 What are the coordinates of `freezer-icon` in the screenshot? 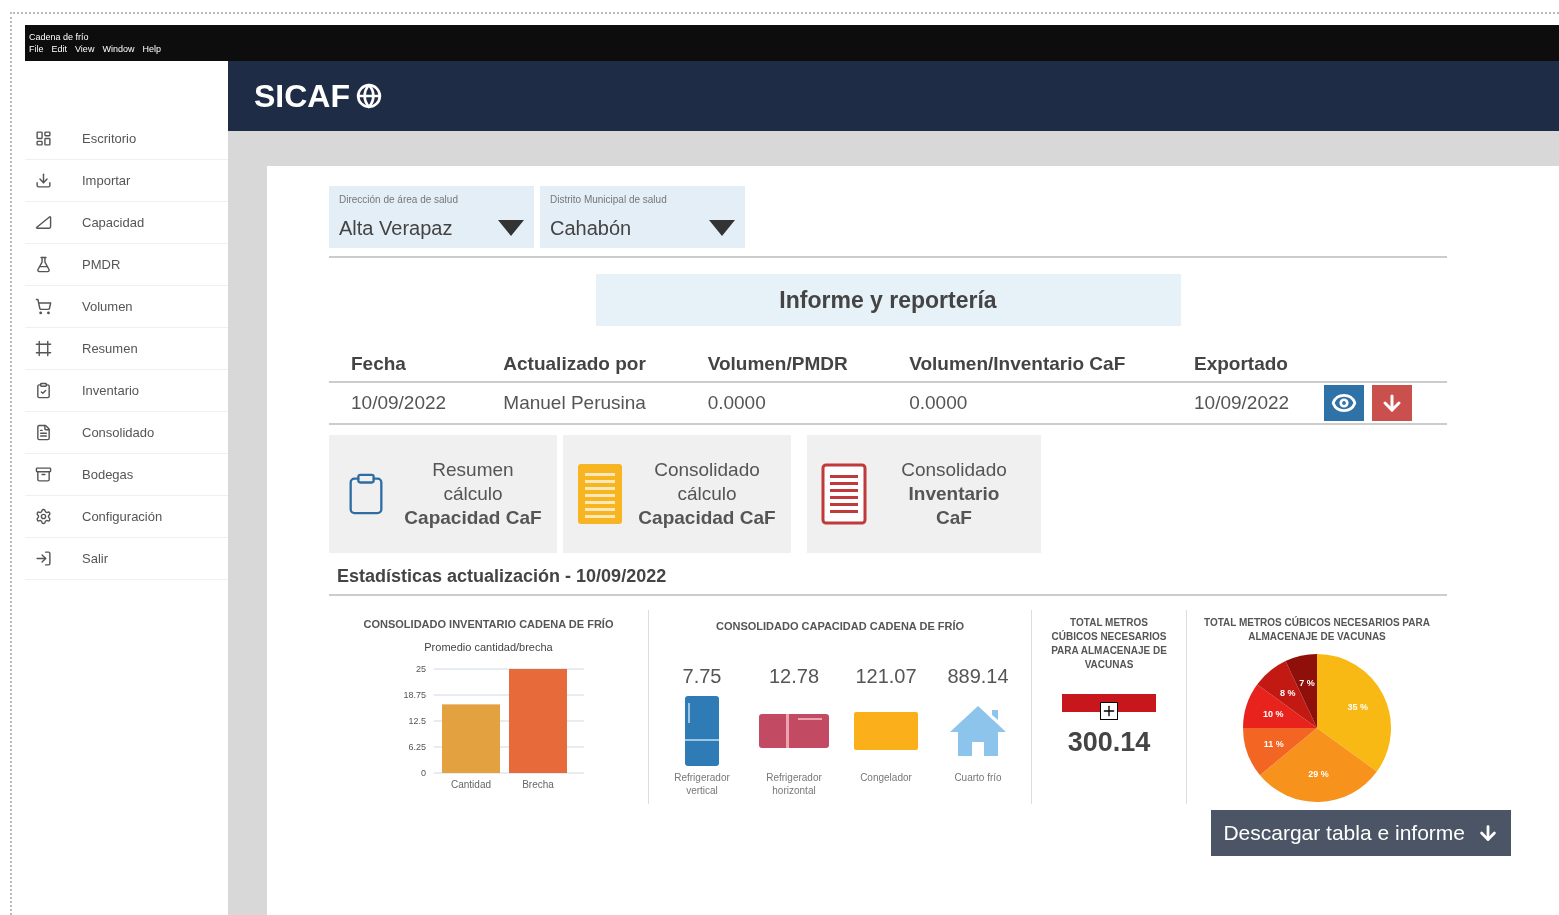 It's located at (886, 730).